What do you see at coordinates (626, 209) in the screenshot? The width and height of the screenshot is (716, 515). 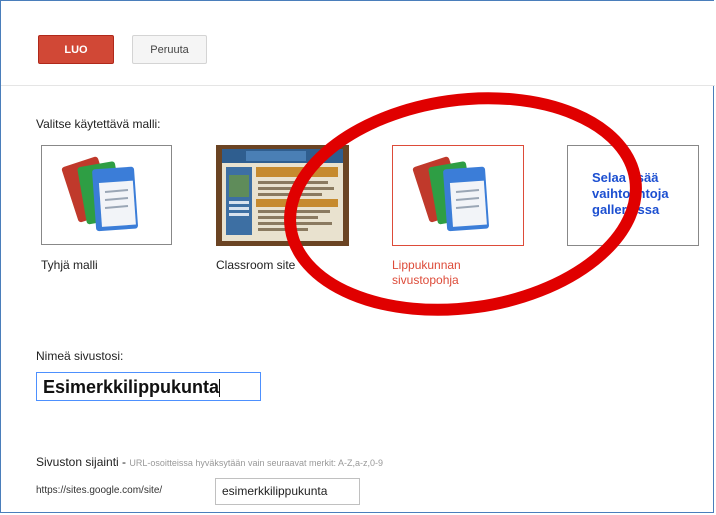 I see `link-line-3: galleriassa` at bounding box center [626, 209].